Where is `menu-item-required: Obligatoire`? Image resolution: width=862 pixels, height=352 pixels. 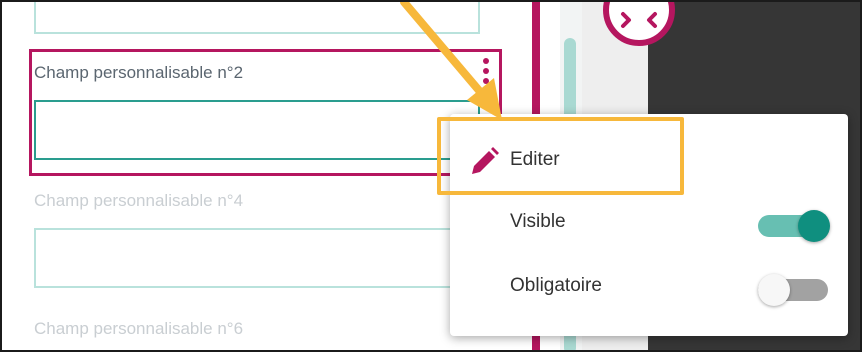 menu-item-required: Obligatoire is located at coordinates (649, 286).